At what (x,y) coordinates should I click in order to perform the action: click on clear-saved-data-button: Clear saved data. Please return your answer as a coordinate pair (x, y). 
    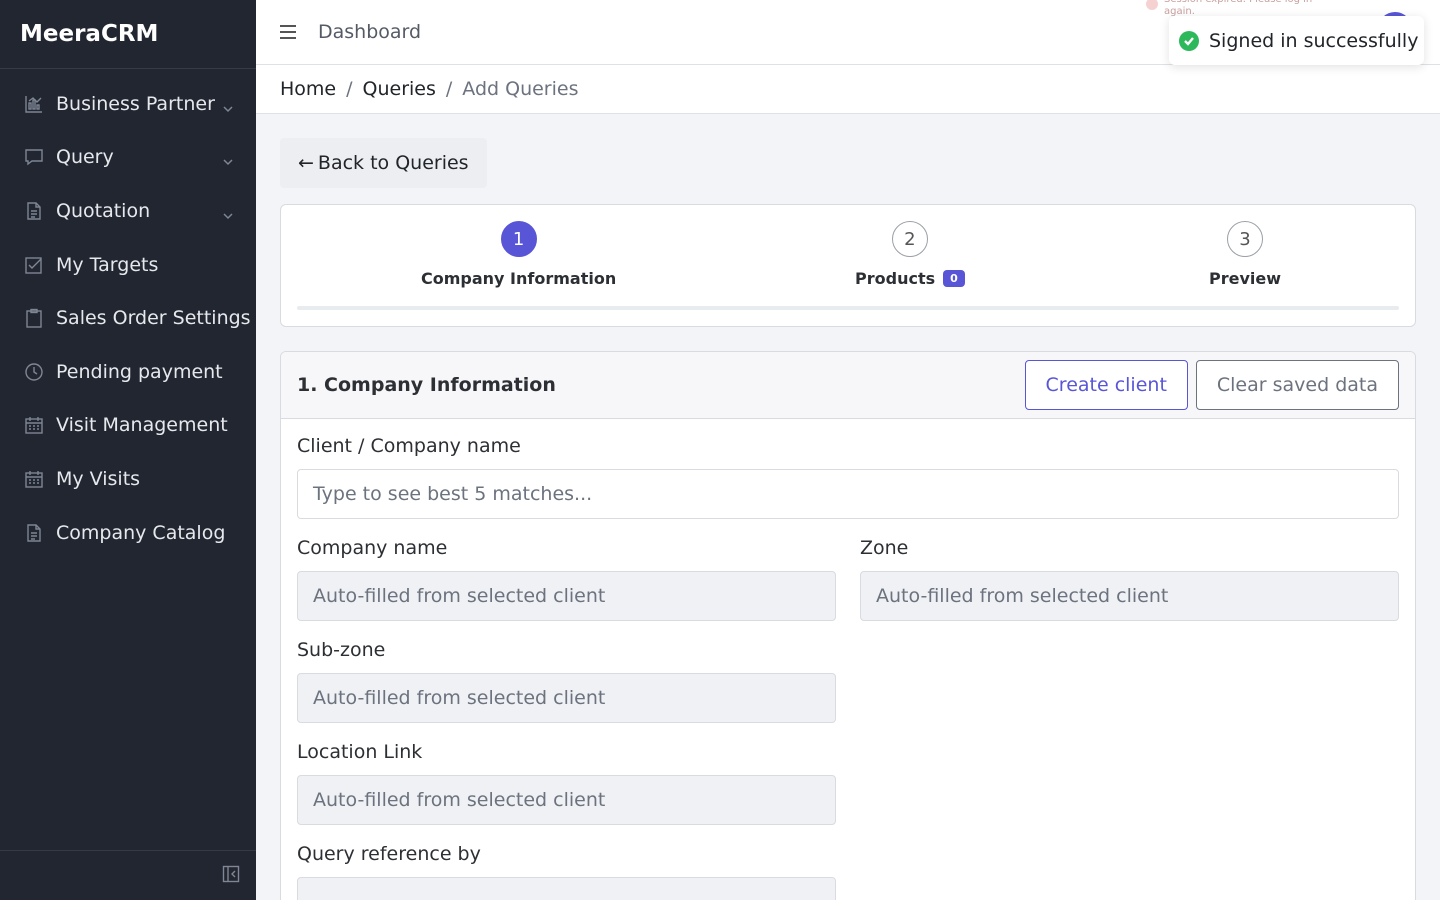
    Looking at the image, I should click on (1297, 385).